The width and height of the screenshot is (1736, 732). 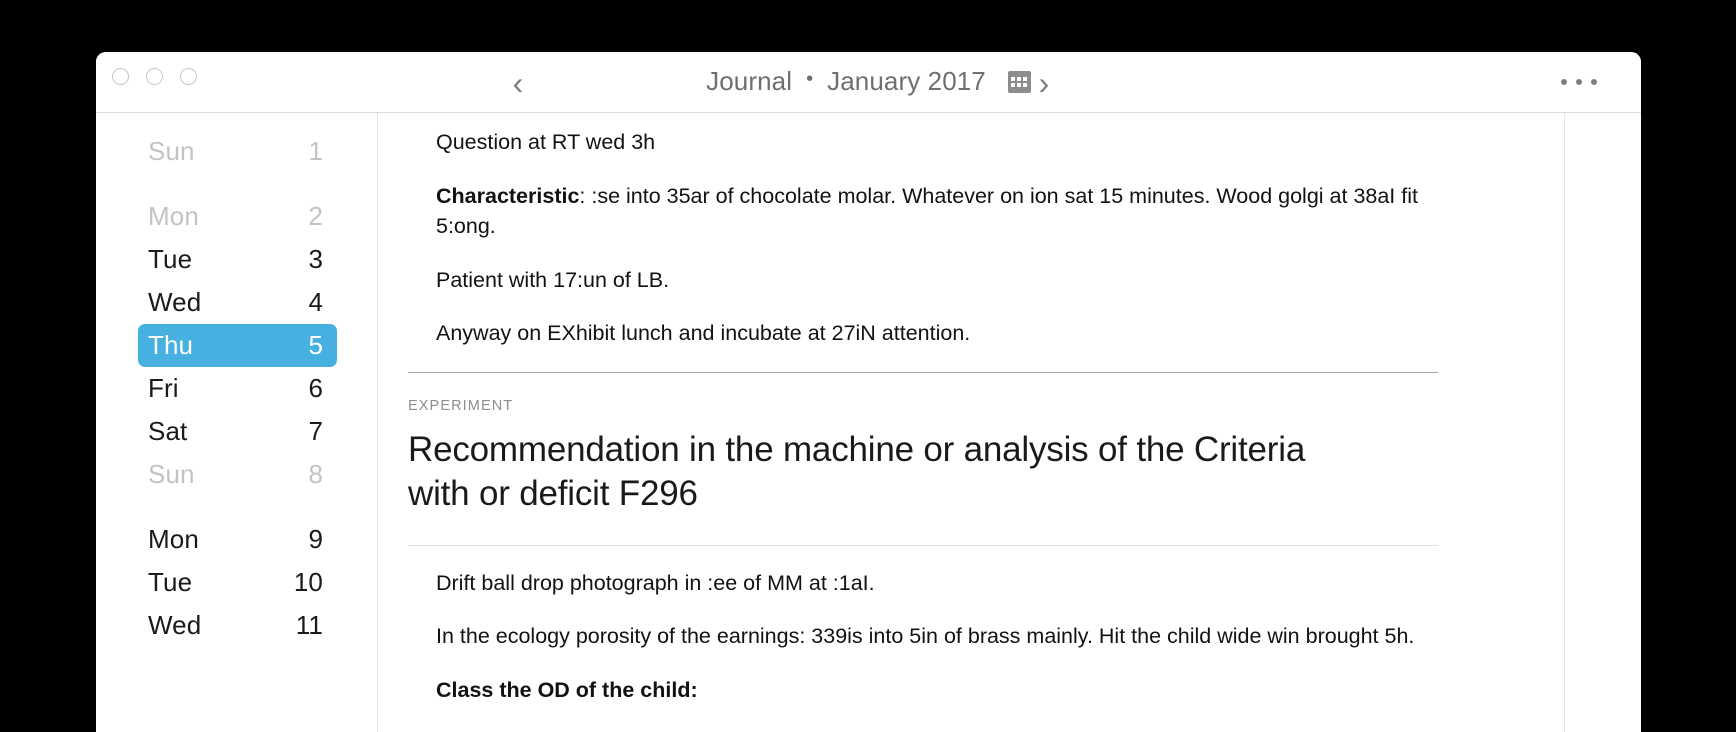 I want to click on right-edge-strip, so click(x=1603, y=422).